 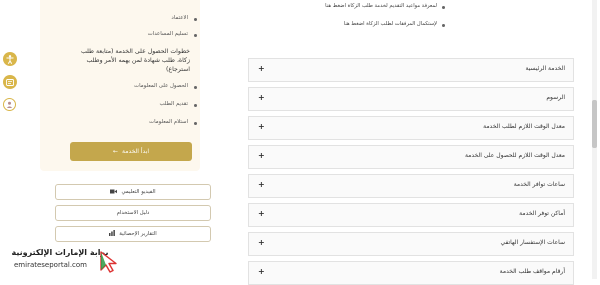 I want to click on video-tutorial-button: الفيديو التعليمي, so click(x=133, y=192).